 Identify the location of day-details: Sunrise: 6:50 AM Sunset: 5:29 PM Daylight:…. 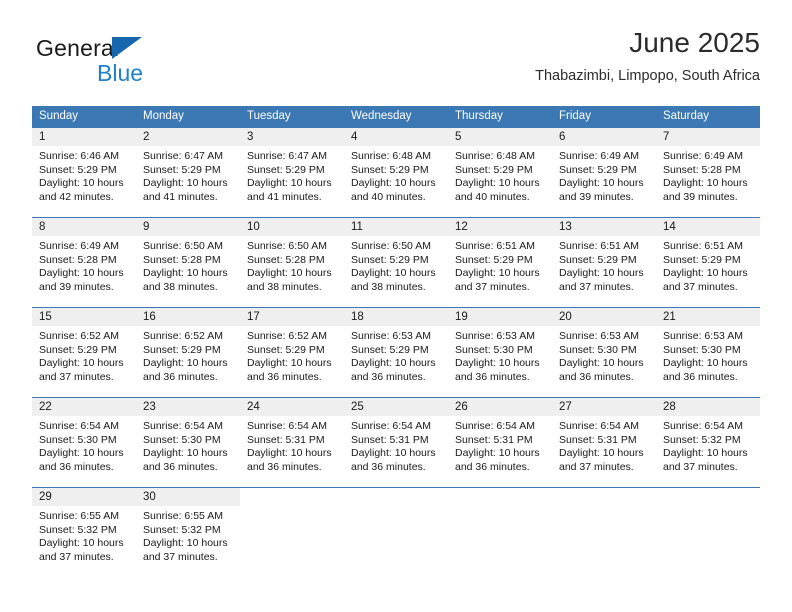
(396, 265).